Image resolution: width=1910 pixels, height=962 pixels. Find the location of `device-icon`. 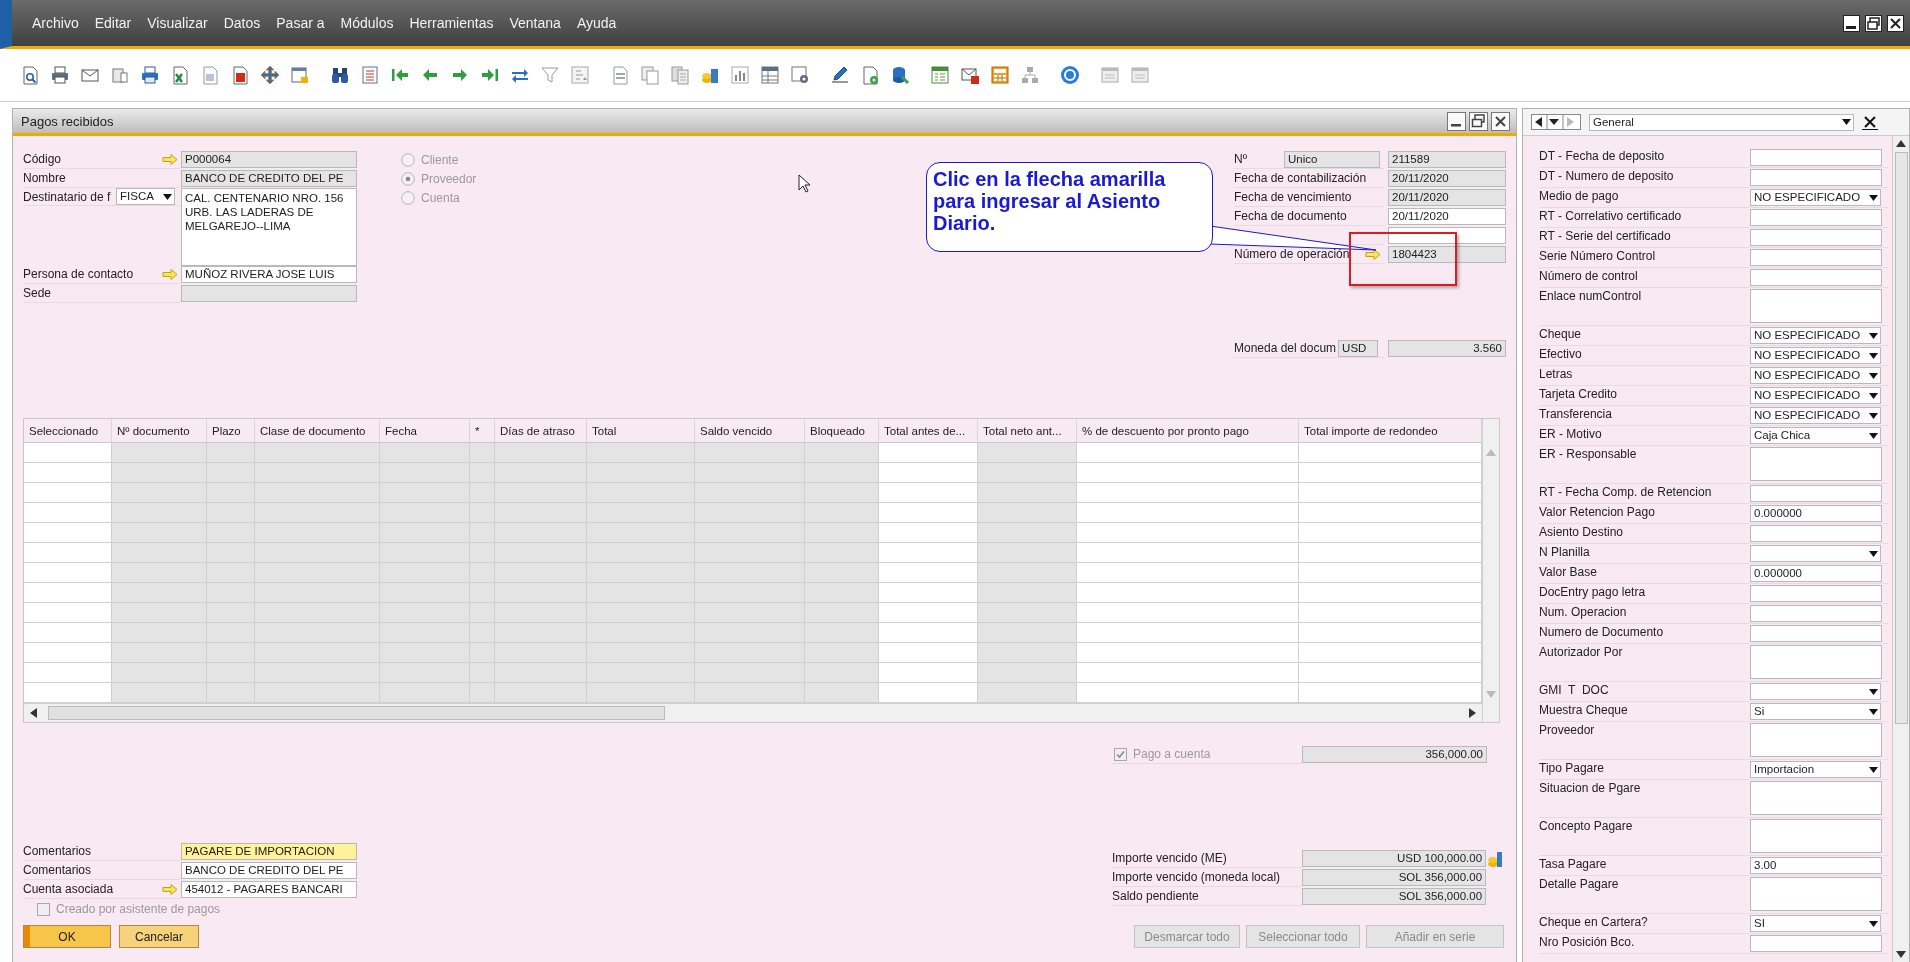

device-icon is located at coordinates (120, 75).